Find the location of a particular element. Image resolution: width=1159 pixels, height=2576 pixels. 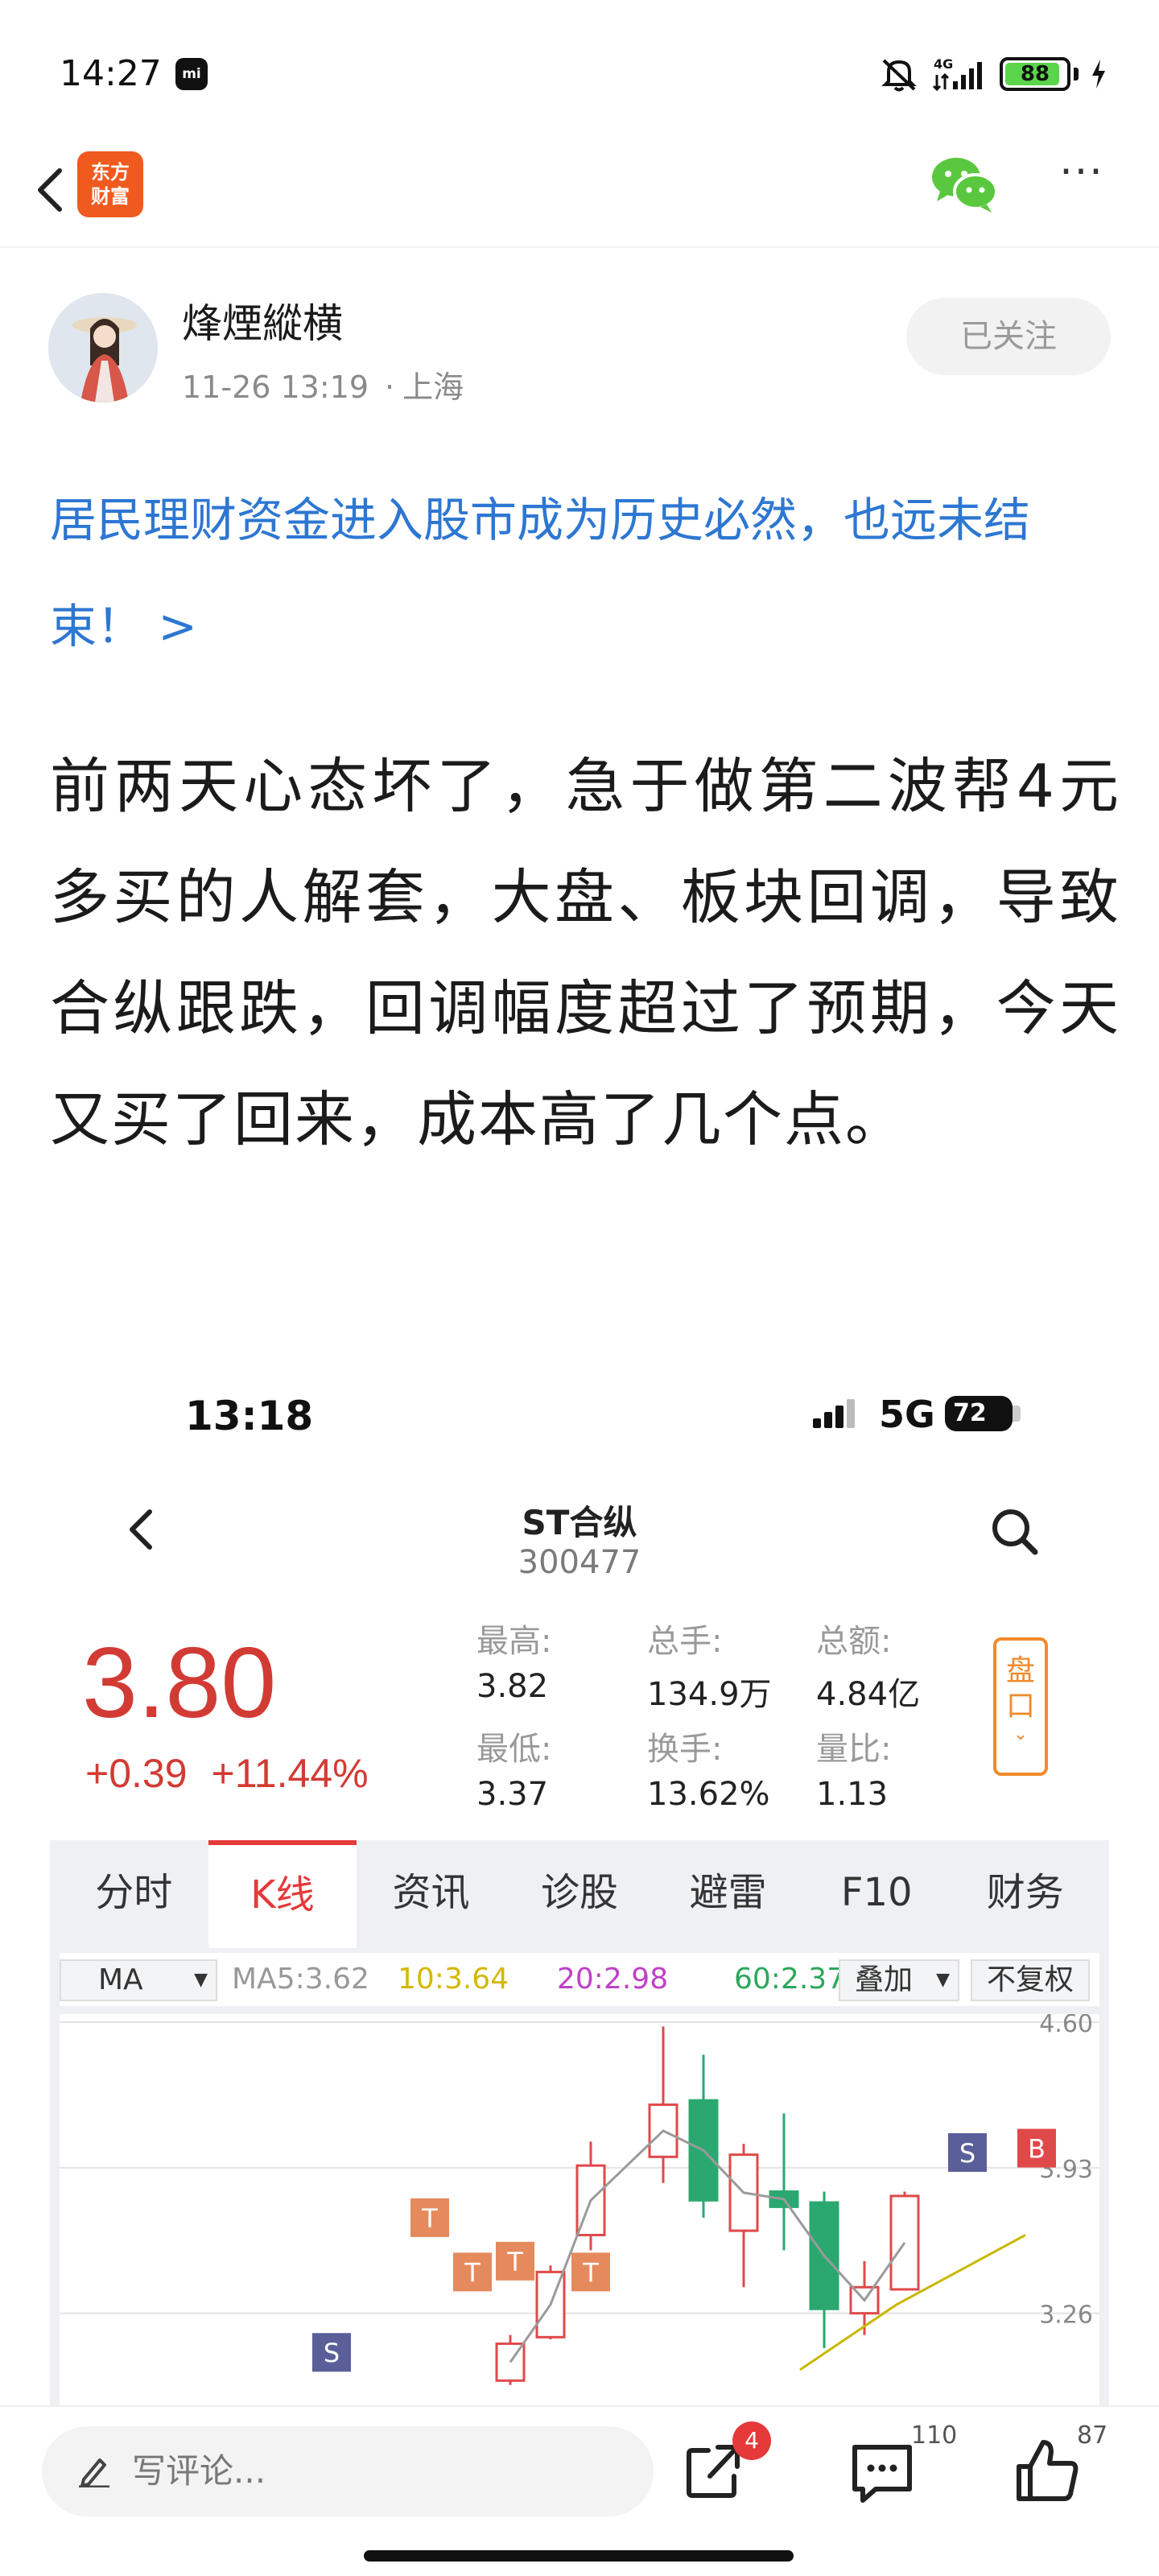

volume-value: 134.9万 is located at coordinates (709, 1694).